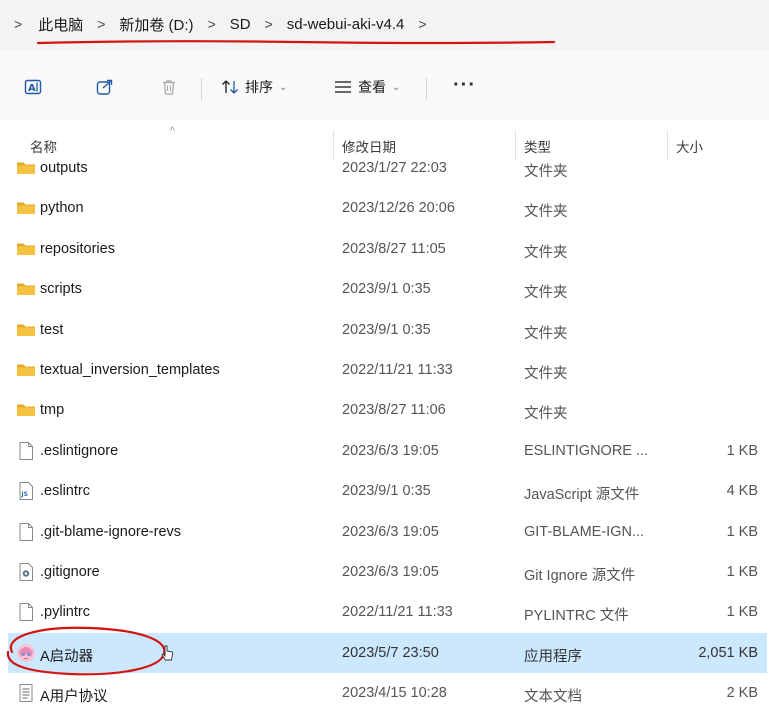 This screenshot has width=769, height=721. Describe the element at coordinates (64, 168) in the screenshot. I see `file-name: outputs` at that location.